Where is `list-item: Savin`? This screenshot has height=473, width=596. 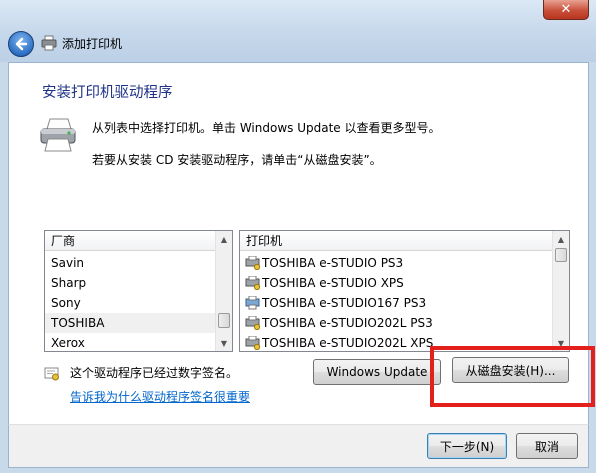 list-item: Savin is located at coordinates (131, 263).